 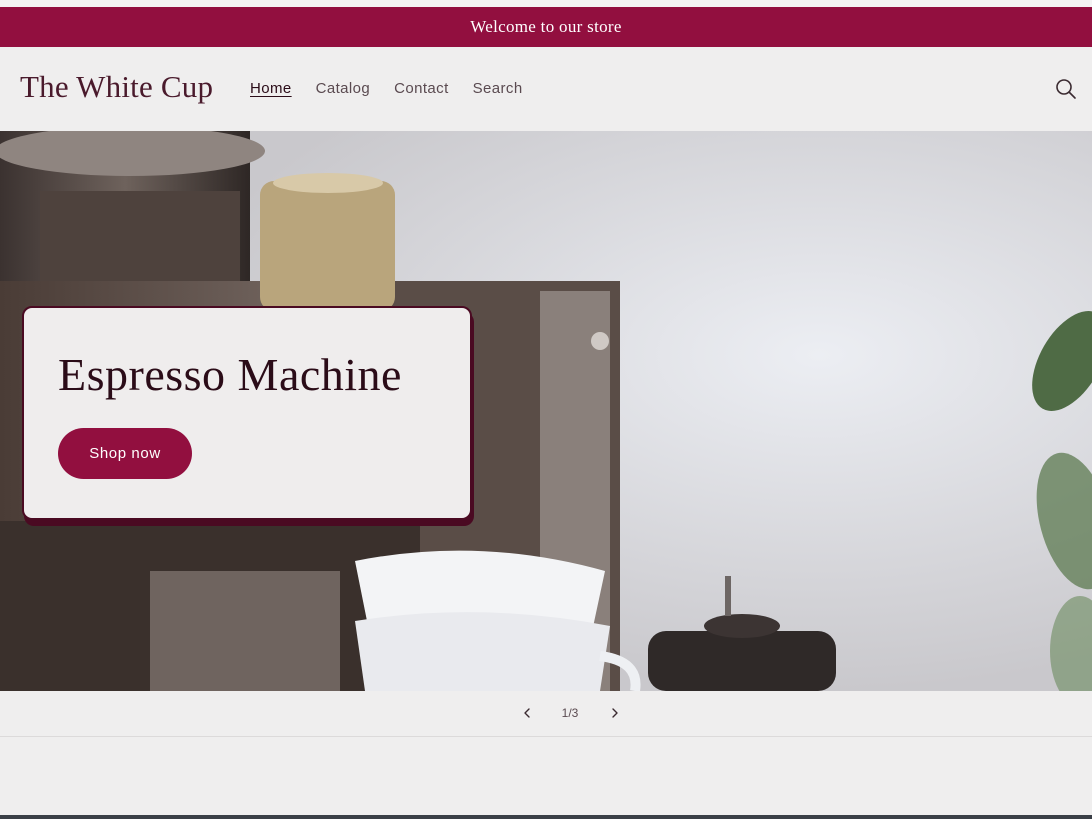 What do you see at coordinates (546, 714) in the screenshot?
I see `slider-controls: 1/3` at bounding box center [546, 714].